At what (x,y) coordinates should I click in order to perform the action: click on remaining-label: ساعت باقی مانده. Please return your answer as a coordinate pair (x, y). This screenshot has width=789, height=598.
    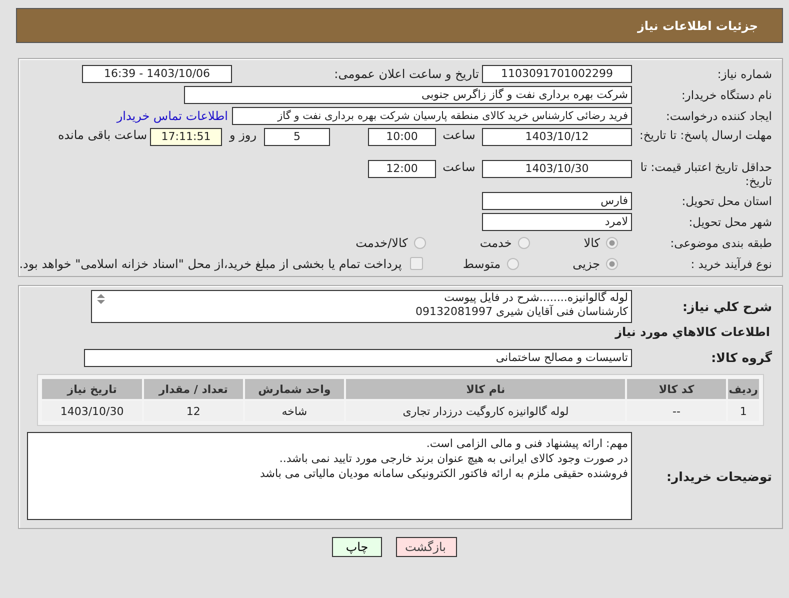
    Looking at the image, I should click on (102, 135).